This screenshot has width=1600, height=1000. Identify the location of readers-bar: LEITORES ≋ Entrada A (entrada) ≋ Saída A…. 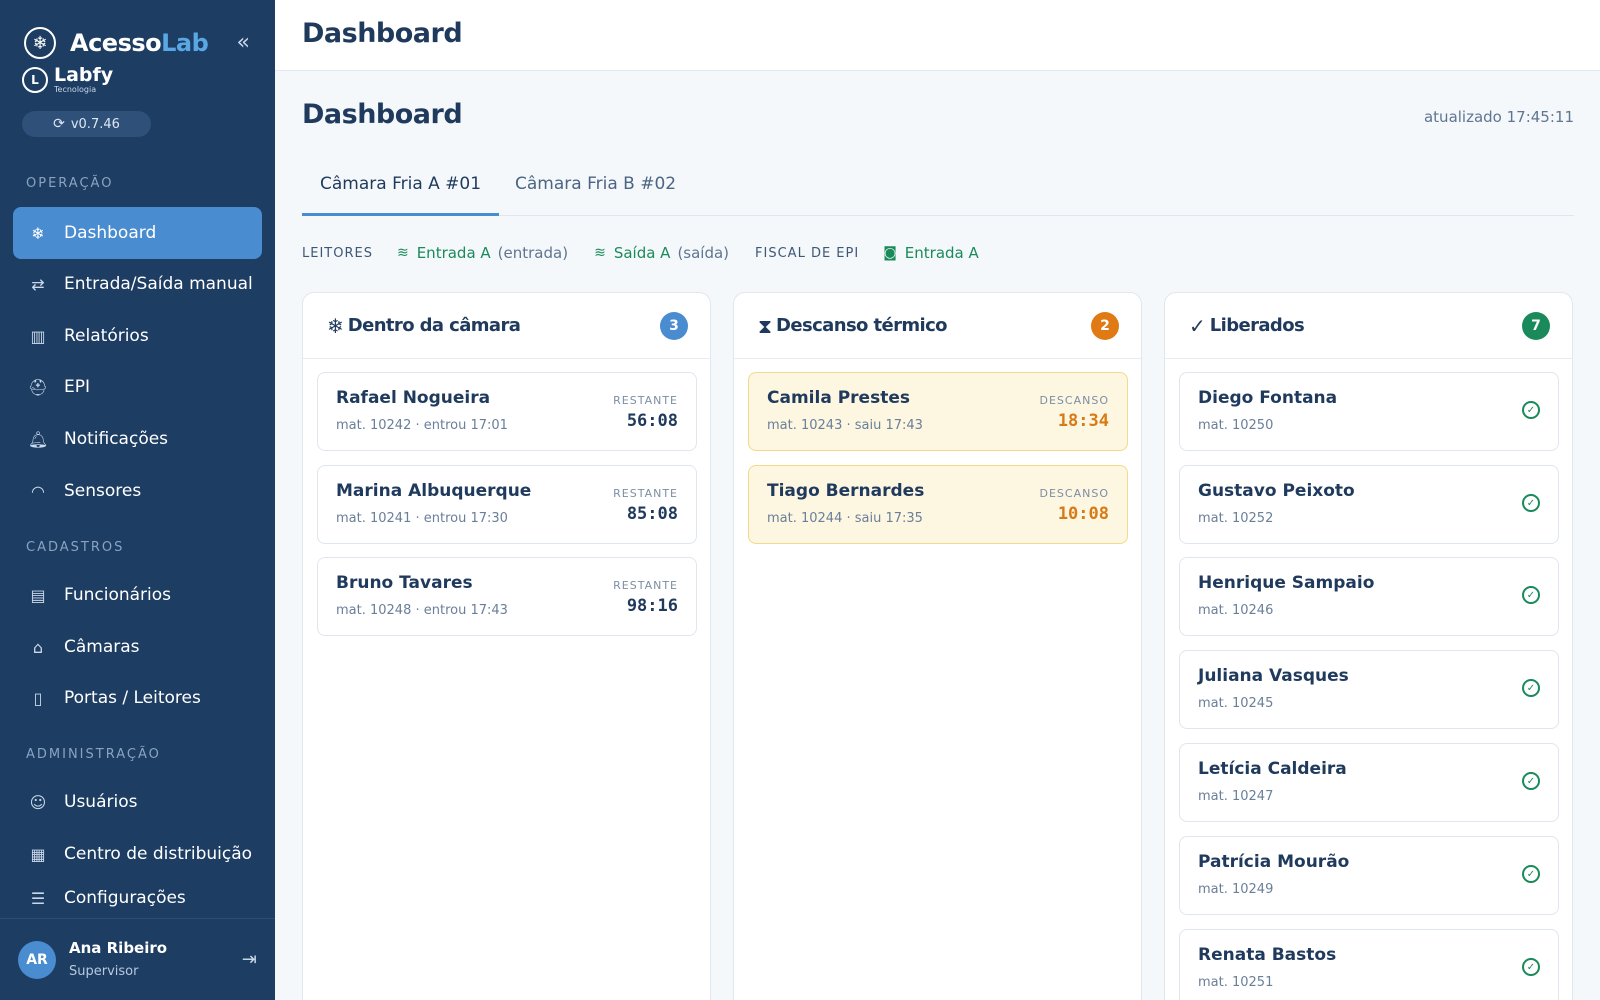
(653, 253).